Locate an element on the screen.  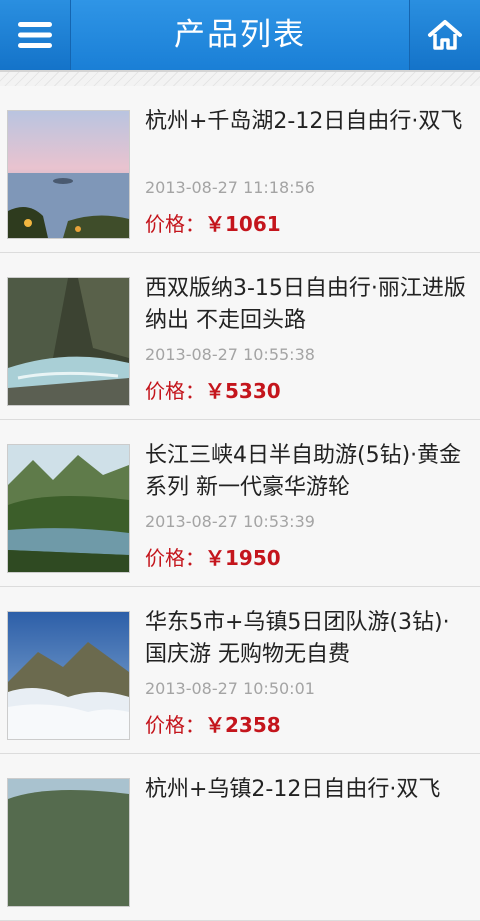
product-name: 西双版纳3-15日自由行·丽江进版纳出 不走回头路 is located at coordinates (305, 304).